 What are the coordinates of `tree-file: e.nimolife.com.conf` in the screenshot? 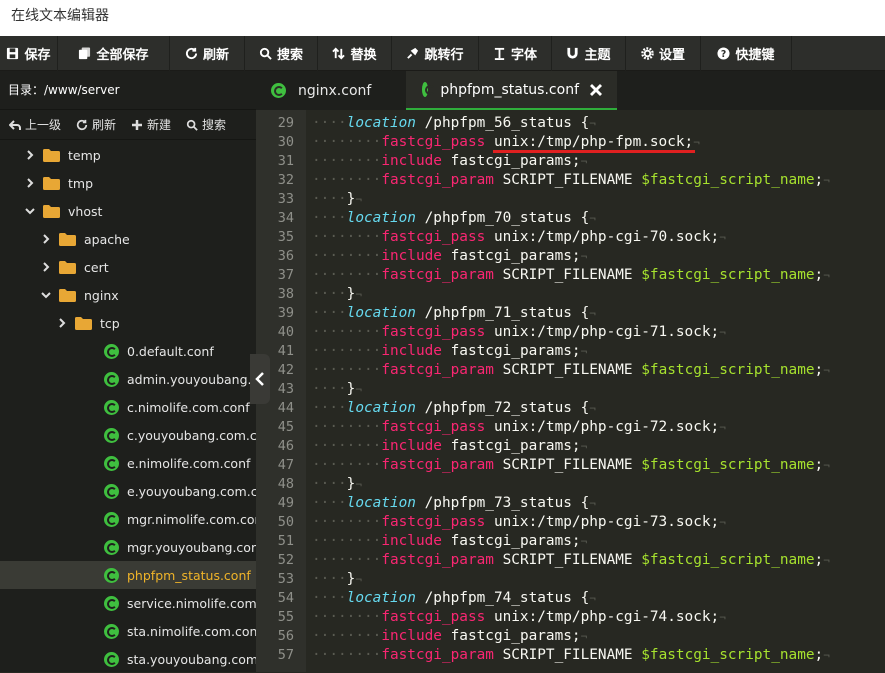 It's located at (128, 463).